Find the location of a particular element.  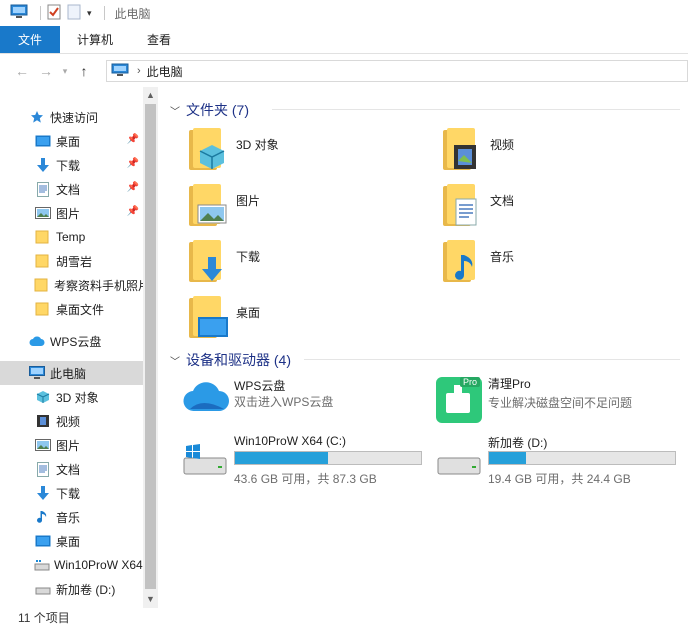

group-header-folders: ﹀ 文件夹 (7) is located at coordinates (209, 110).